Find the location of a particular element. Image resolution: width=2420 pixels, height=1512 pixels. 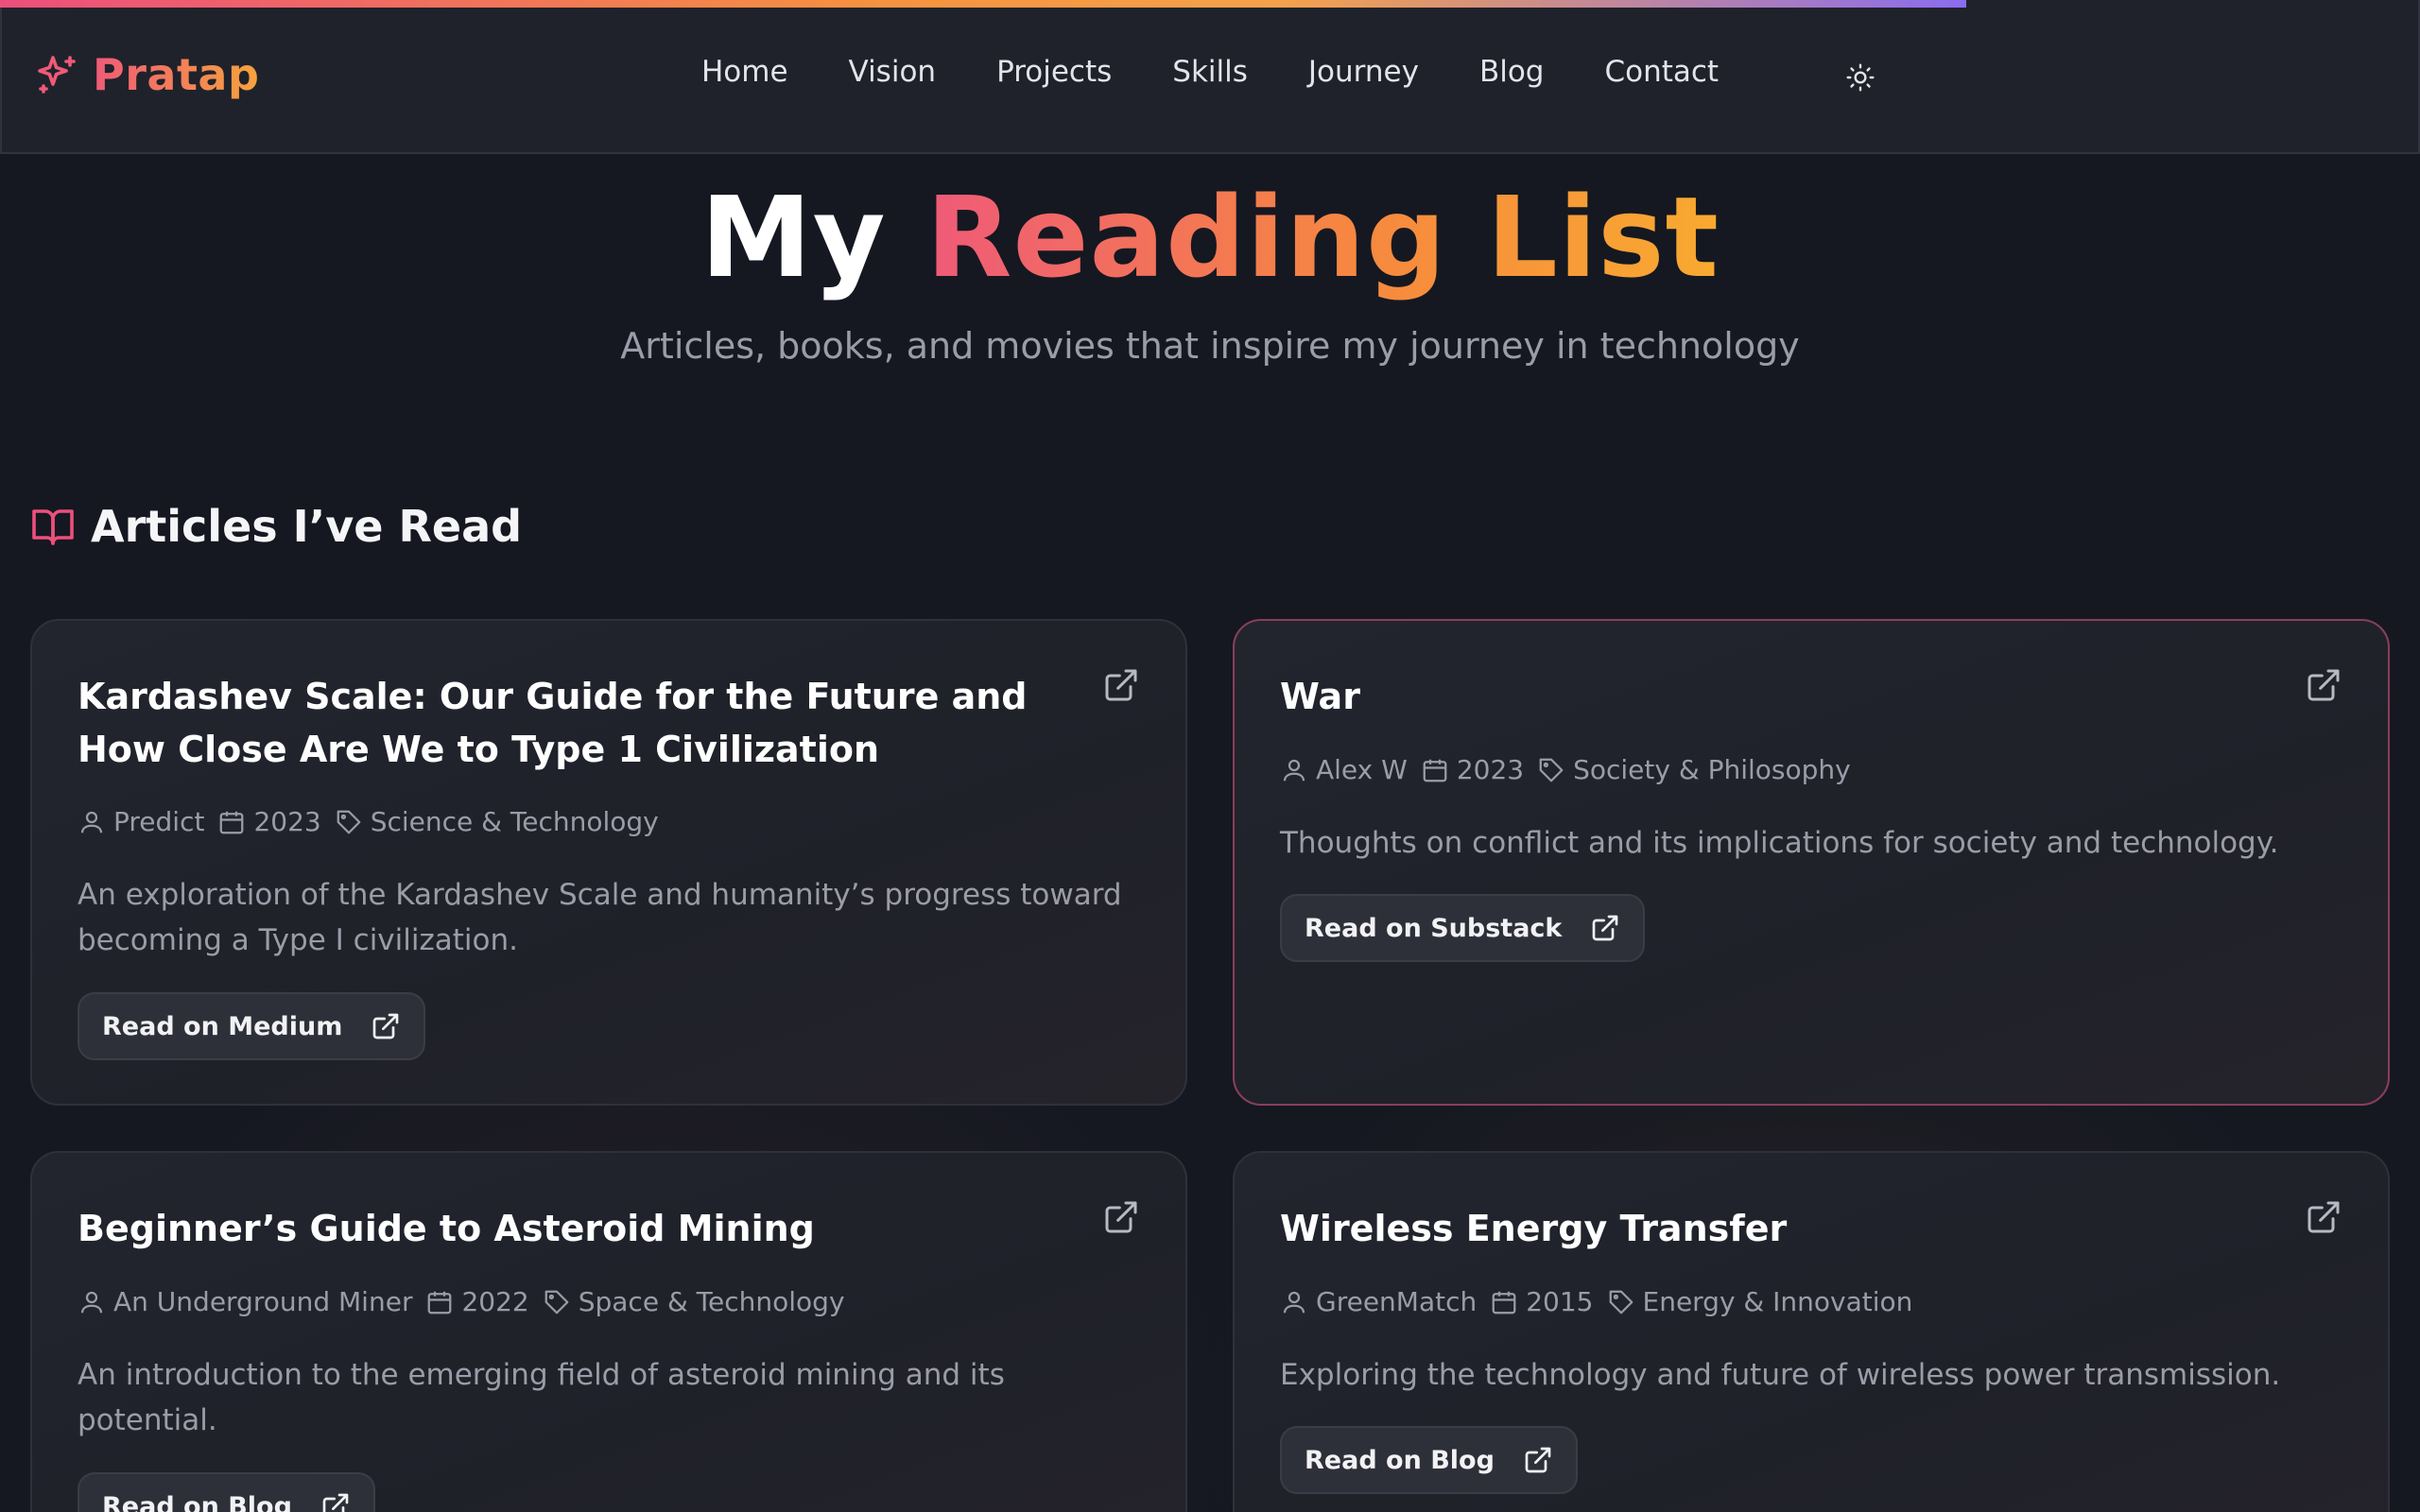

read-button-label: Read on Medium is located at coordinates (222, 1026).